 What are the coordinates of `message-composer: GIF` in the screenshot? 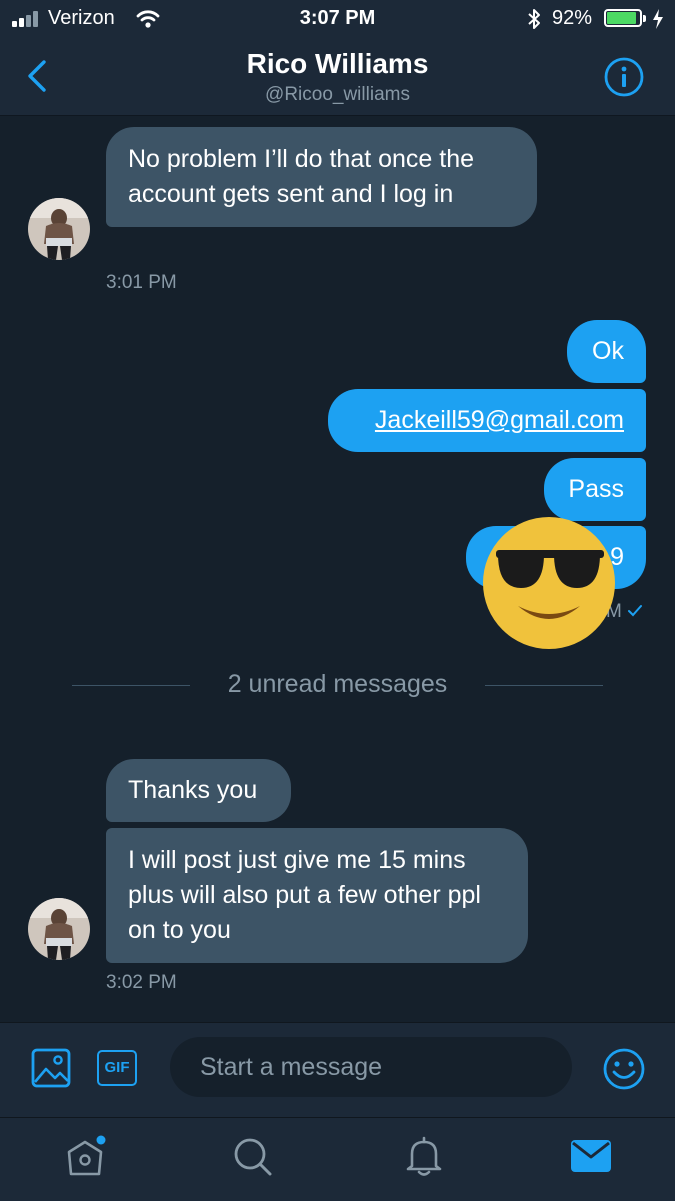 It's located at (337, 1070).